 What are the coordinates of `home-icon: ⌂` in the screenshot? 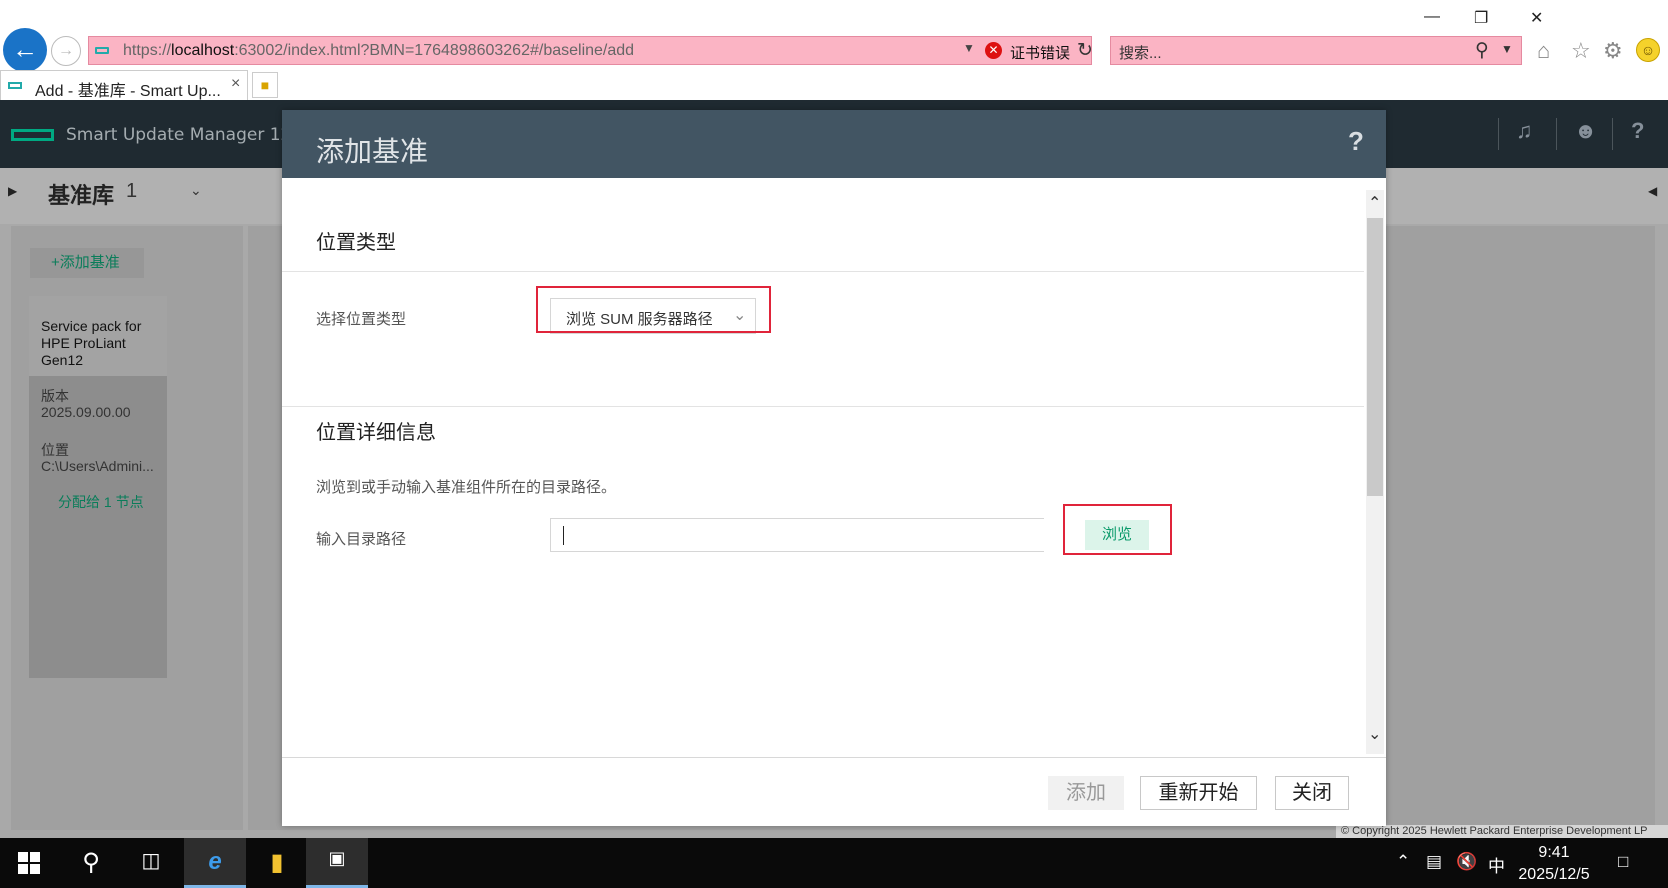 It's located at (1543, 51).